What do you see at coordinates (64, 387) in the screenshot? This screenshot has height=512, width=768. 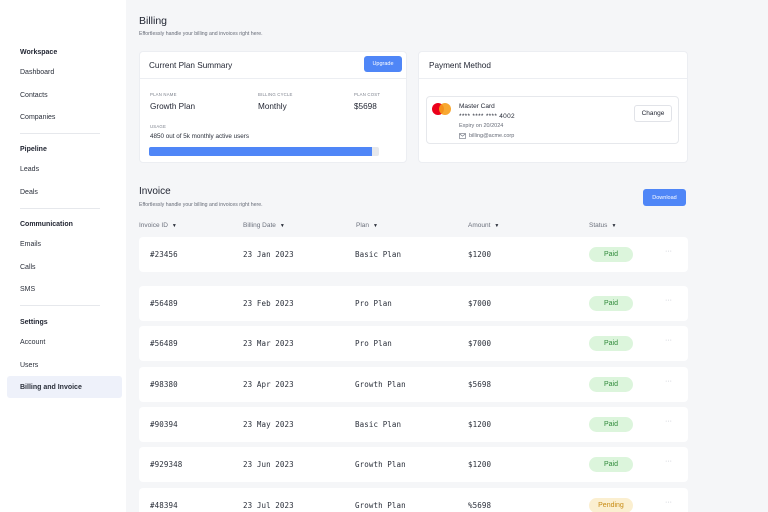 I see `sidebar-item-billing-and-invoice: Billing and Invoice` at bounding box center [64, 387].